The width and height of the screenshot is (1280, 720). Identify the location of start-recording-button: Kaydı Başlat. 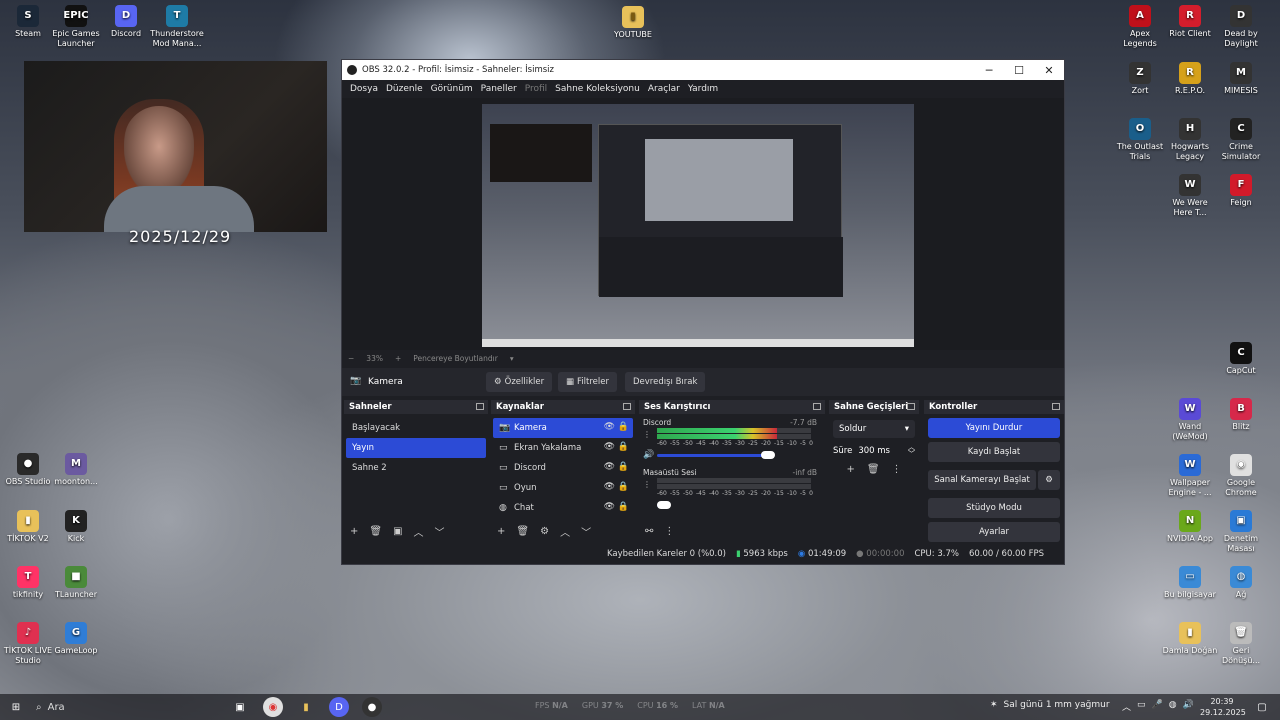
(994, 452).